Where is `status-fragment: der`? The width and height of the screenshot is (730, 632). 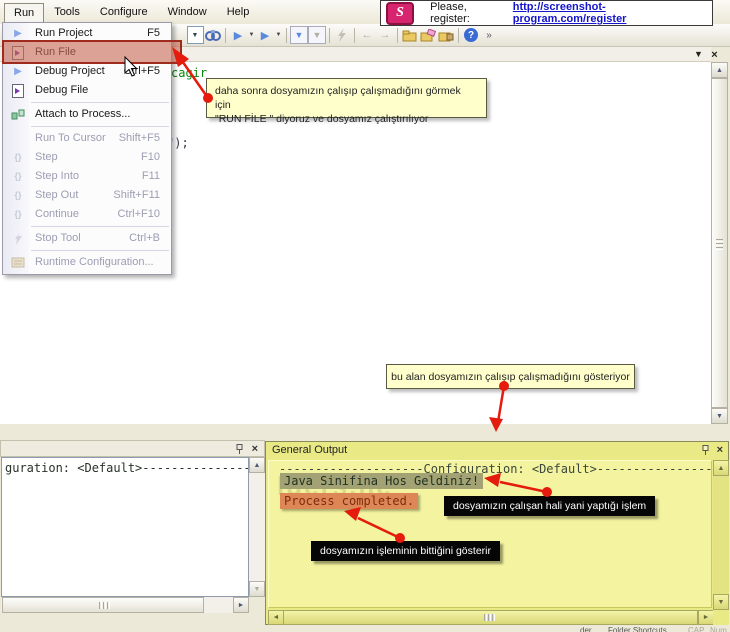 status-fragment: der is located at coordinates (586, 629).